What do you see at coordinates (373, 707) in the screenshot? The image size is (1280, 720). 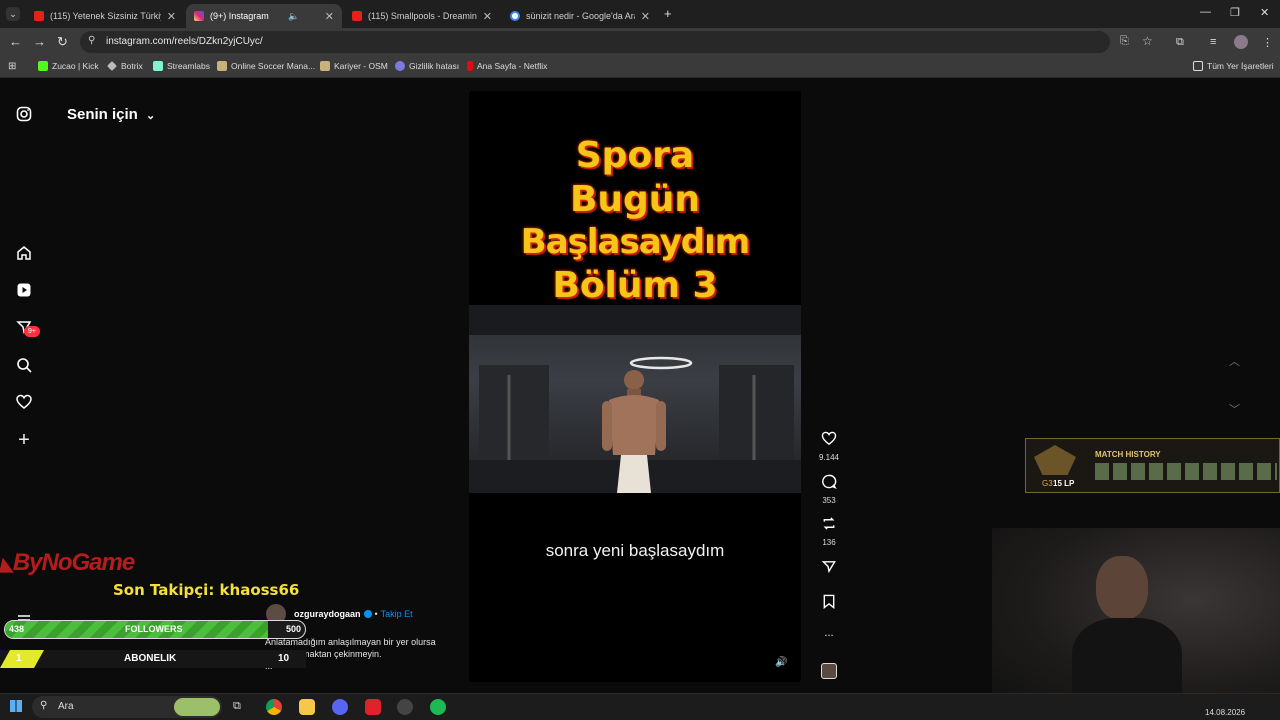 I see `streaming-app-icon` at bounding box center [373, 707].